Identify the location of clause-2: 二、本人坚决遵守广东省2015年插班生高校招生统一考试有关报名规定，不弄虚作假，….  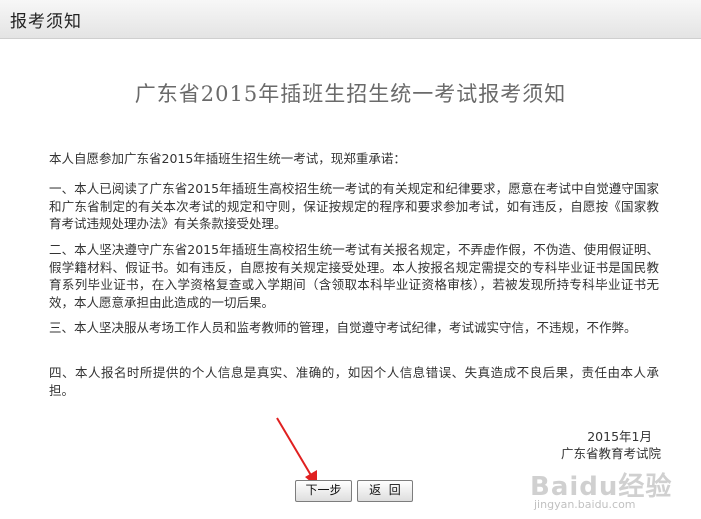
(354, 276).